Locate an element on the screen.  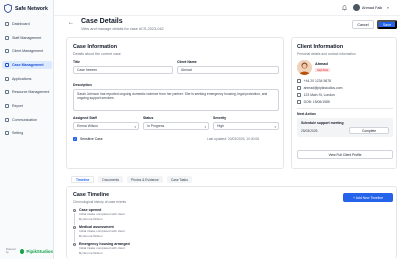
timeline-item-title: Emergency housing arranged is located at coordinates (104, 244).